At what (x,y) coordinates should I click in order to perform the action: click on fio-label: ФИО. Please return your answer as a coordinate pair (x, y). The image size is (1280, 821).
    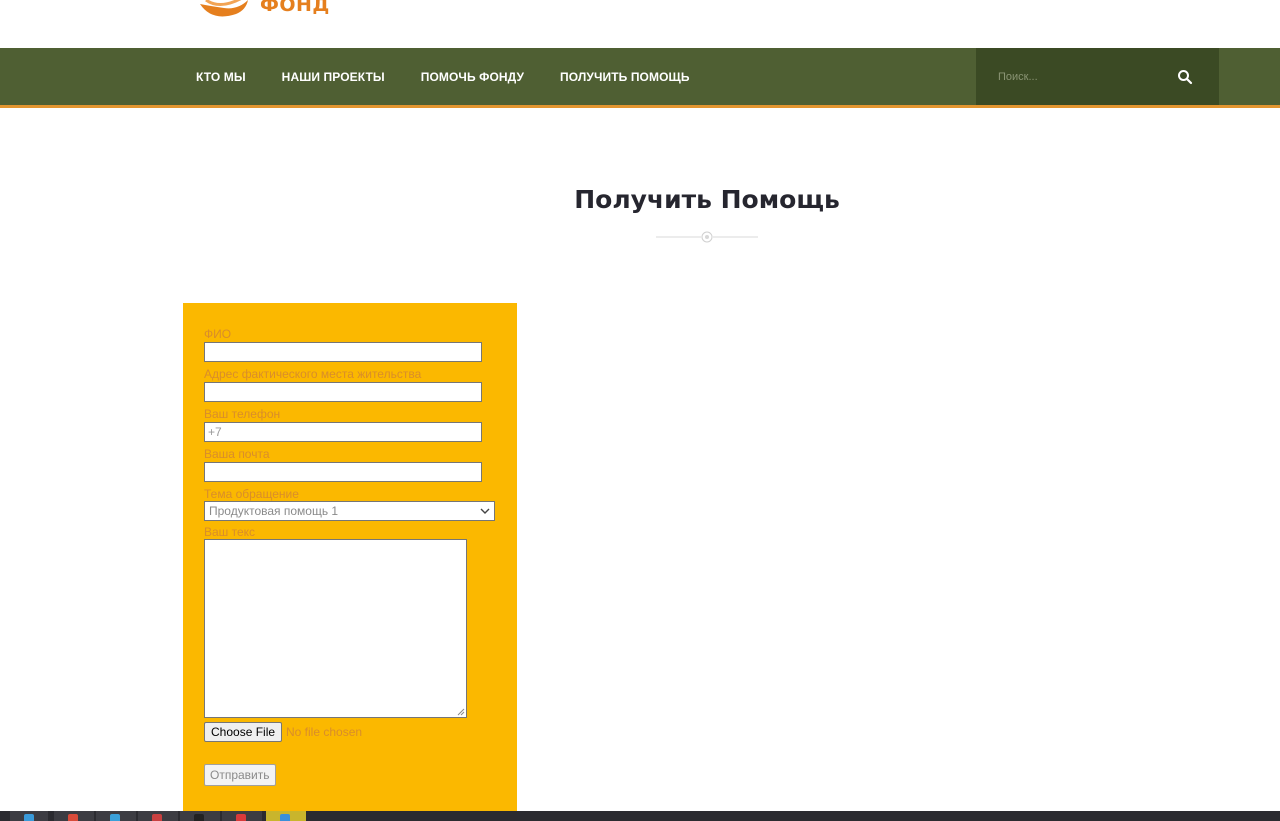
    Looking at the image, I should click on (218, 334).